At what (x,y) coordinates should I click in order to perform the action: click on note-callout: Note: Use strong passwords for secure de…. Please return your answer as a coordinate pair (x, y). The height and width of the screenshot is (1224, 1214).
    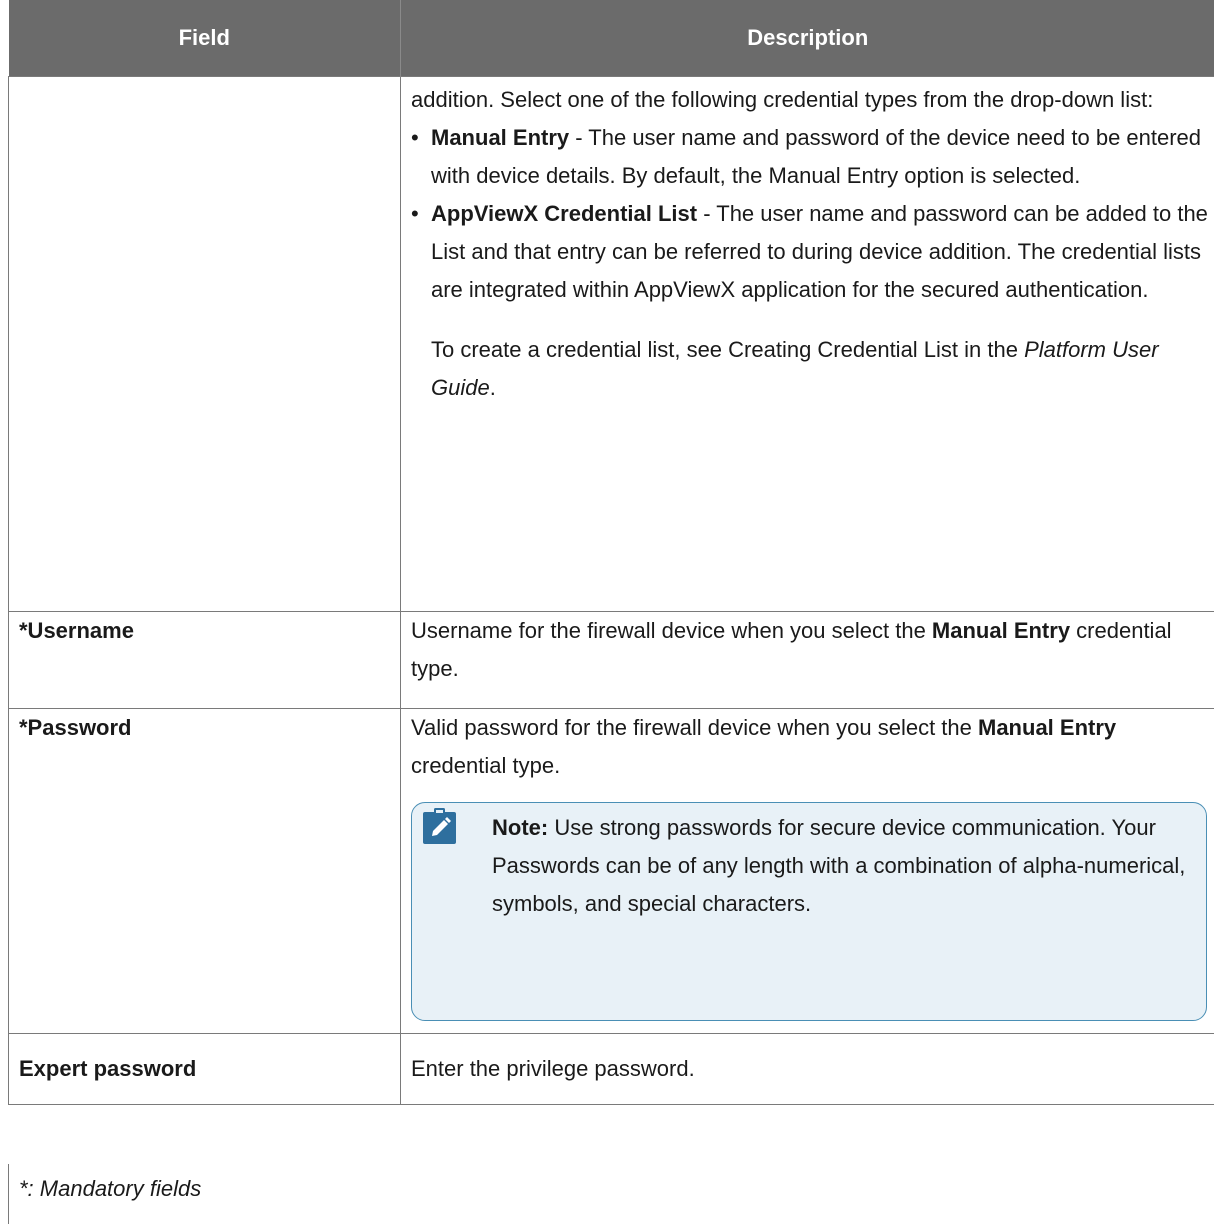
    Looking at the image, I should click on (809, 911).